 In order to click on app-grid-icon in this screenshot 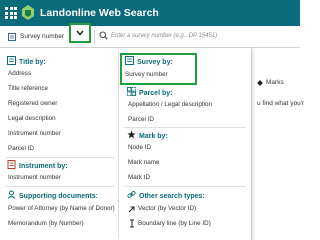, I will do `click(11, 13)`.